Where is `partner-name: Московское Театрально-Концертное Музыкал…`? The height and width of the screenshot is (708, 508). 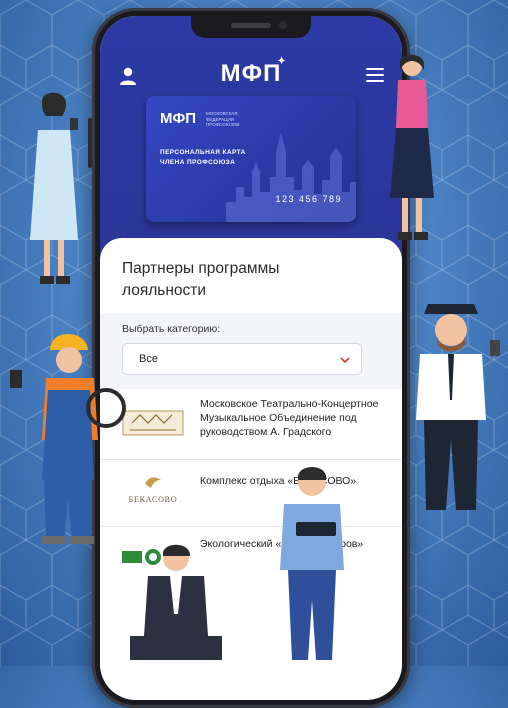 partner-name: Московское Театрально-Концертное Музыкал… is located at coordinates (289, 418).